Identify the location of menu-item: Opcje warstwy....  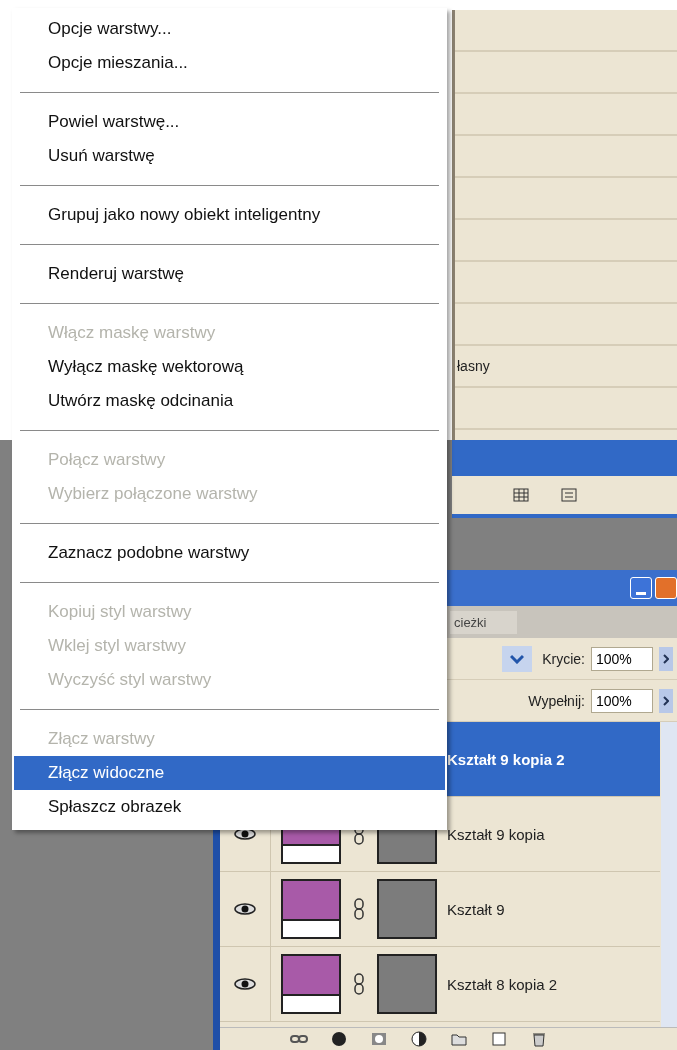
(229, 29).